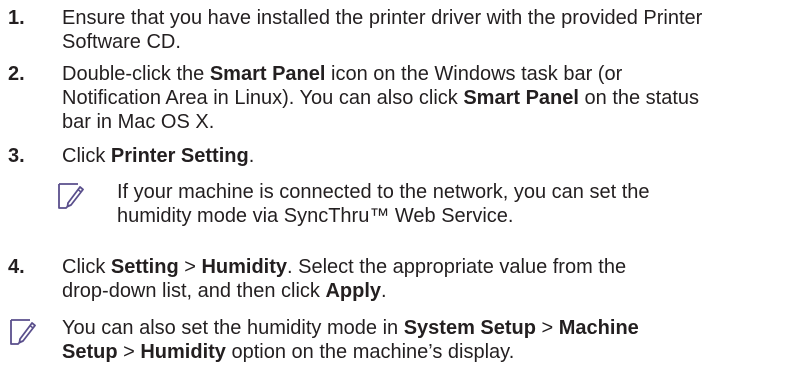 Image resolution: width=808 pixels, height=380 pixels. Describe the element at coordinates (179, 156) in the screenshot. I see `ui-term-printer-setting: Printer Setting` at that location.